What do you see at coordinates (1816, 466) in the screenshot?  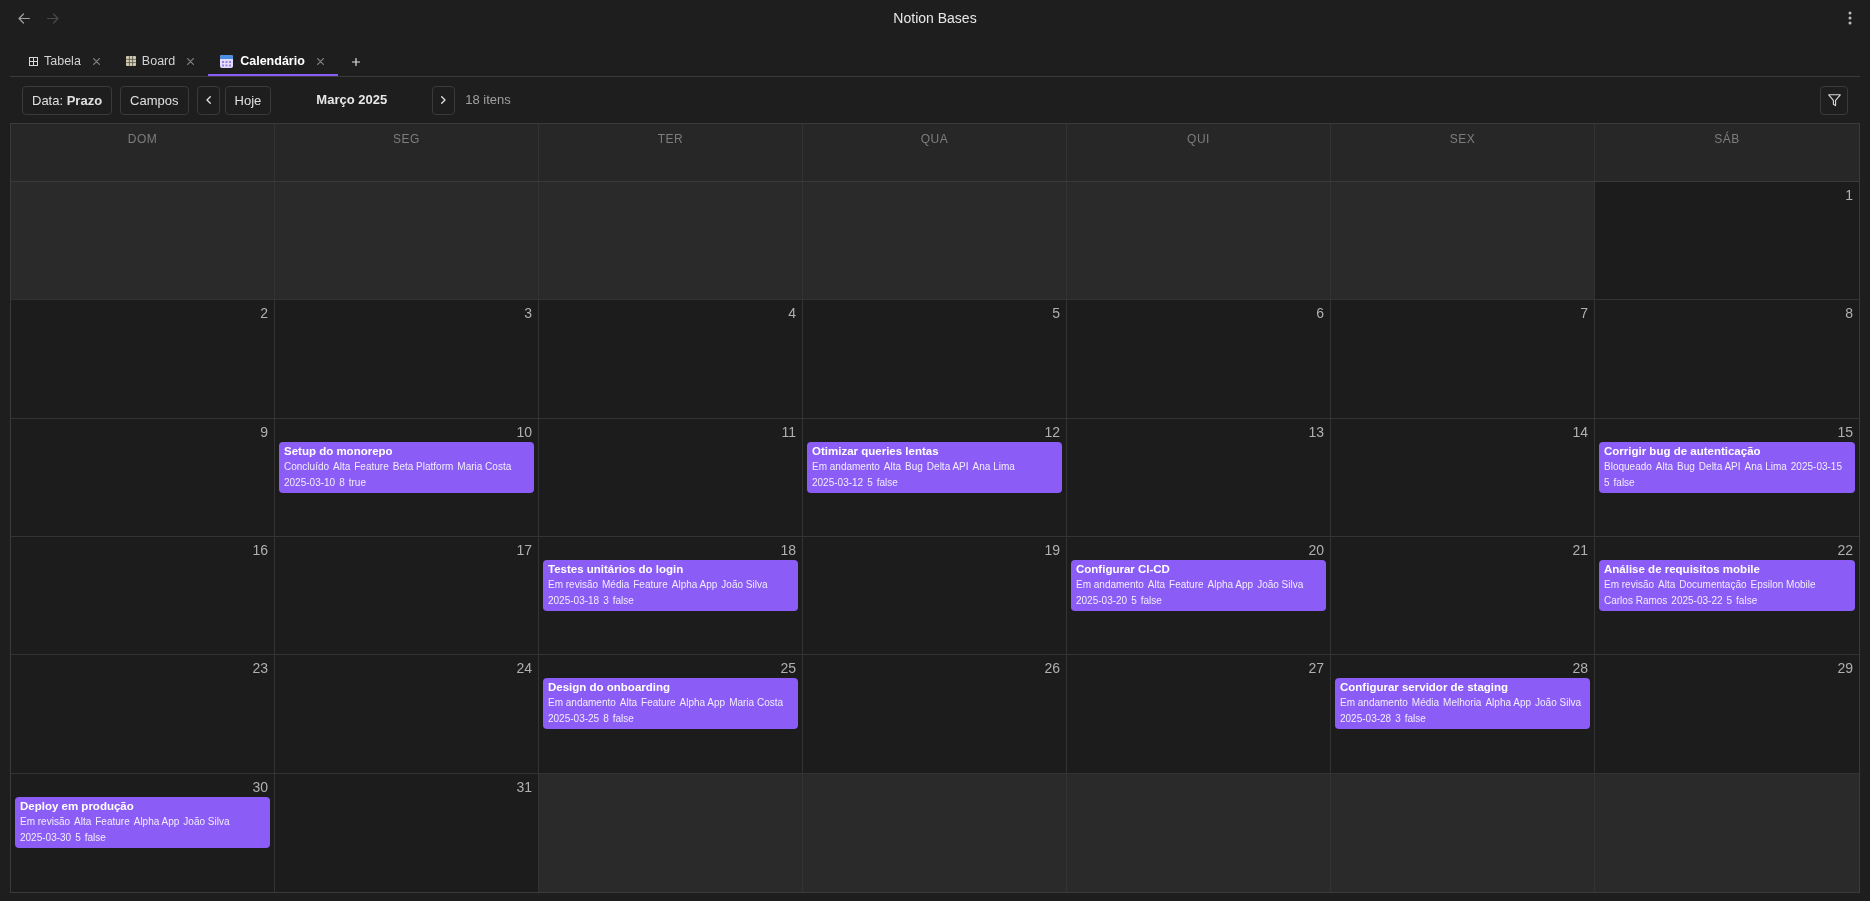 I see `event-property: 2025-03-15` at bounding box center [1816, 466].